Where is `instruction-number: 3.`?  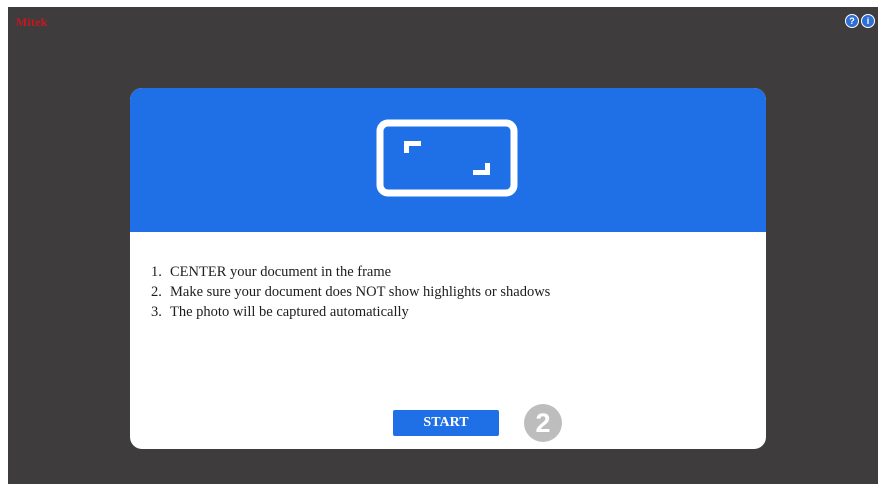 instruction-number: 3. is located at coordinates (156, 312).